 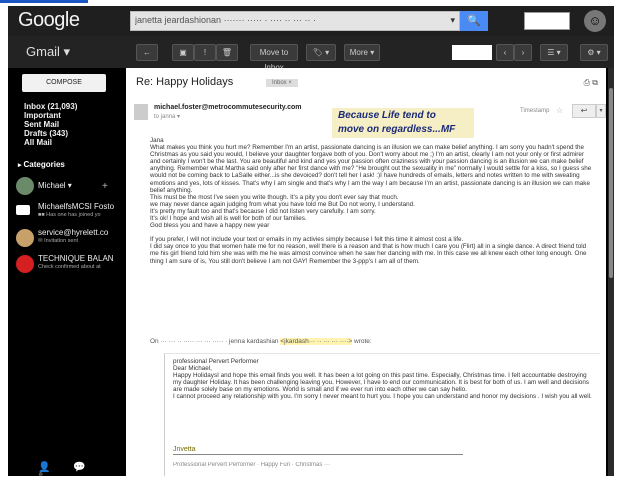 What do you see at coordinates (535, 111) in the screenshot?
I see `message-timestamp: Timestamp` at bounding box center [535, 111].